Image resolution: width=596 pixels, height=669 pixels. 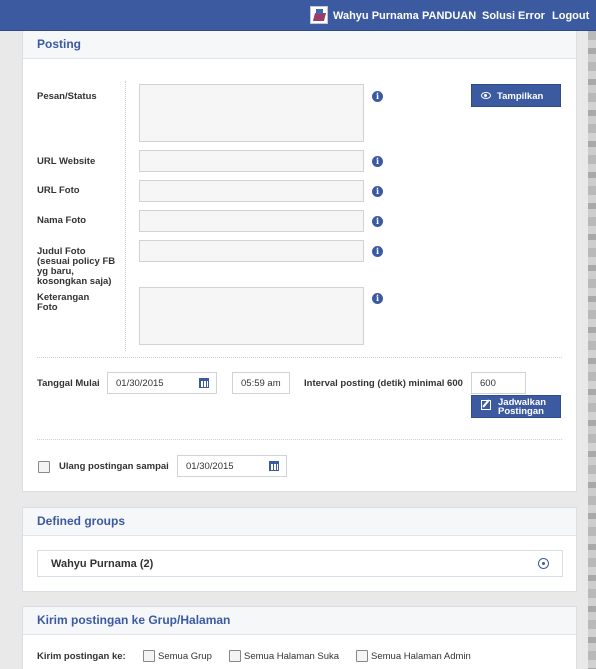 I want to click on send-to-header: Kirim postingan ke Grup/Halaman, so click(x=299, y=621).